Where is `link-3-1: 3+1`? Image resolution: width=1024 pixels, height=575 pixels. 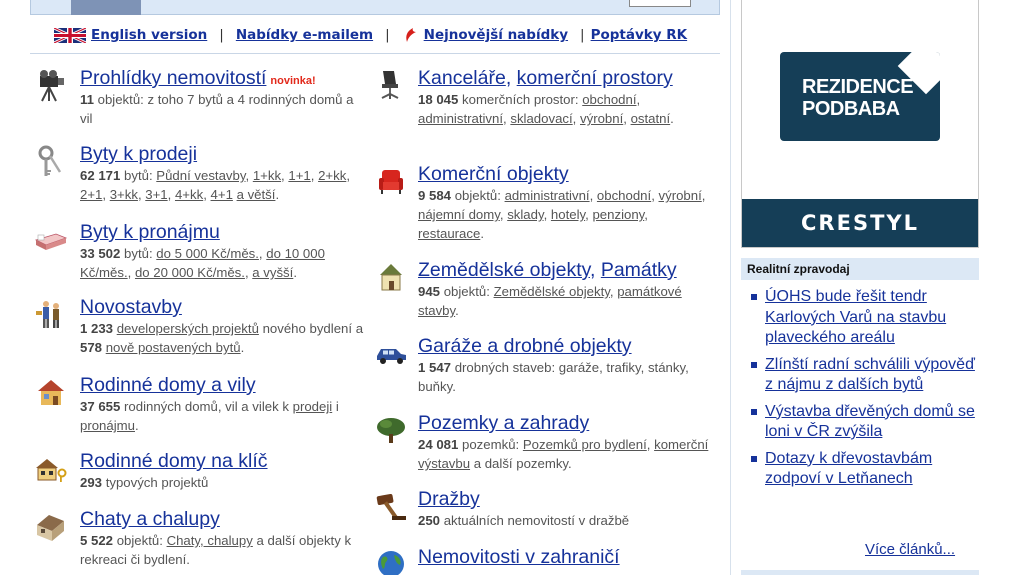 link-3-1: 3+1 is located at coordinates (156, 194).